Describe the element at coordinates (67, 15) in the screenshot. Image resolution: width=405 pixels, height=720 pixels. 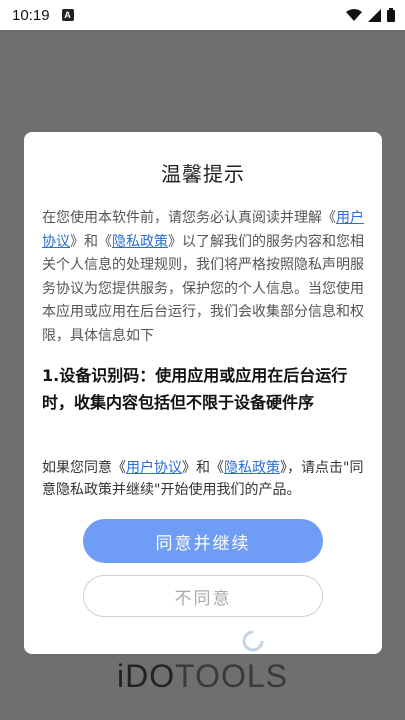
I see `notification-a-icon: A` at that location.